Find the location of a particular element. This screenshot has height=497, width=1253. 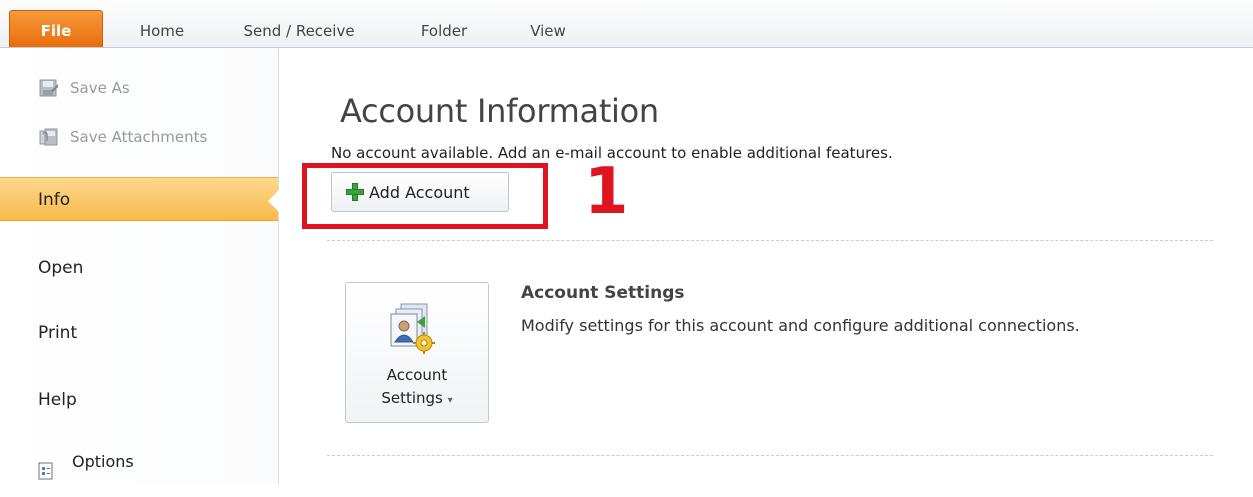

save-as-command: Save As is located at coordinates (84, 88).